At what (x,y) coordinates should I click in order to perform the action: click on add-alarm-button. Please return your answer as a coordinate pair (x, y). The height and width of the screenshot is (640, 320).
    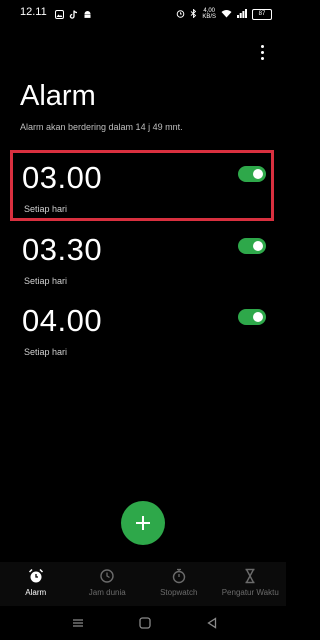
    Looking at the image, I should click on (143, 523).